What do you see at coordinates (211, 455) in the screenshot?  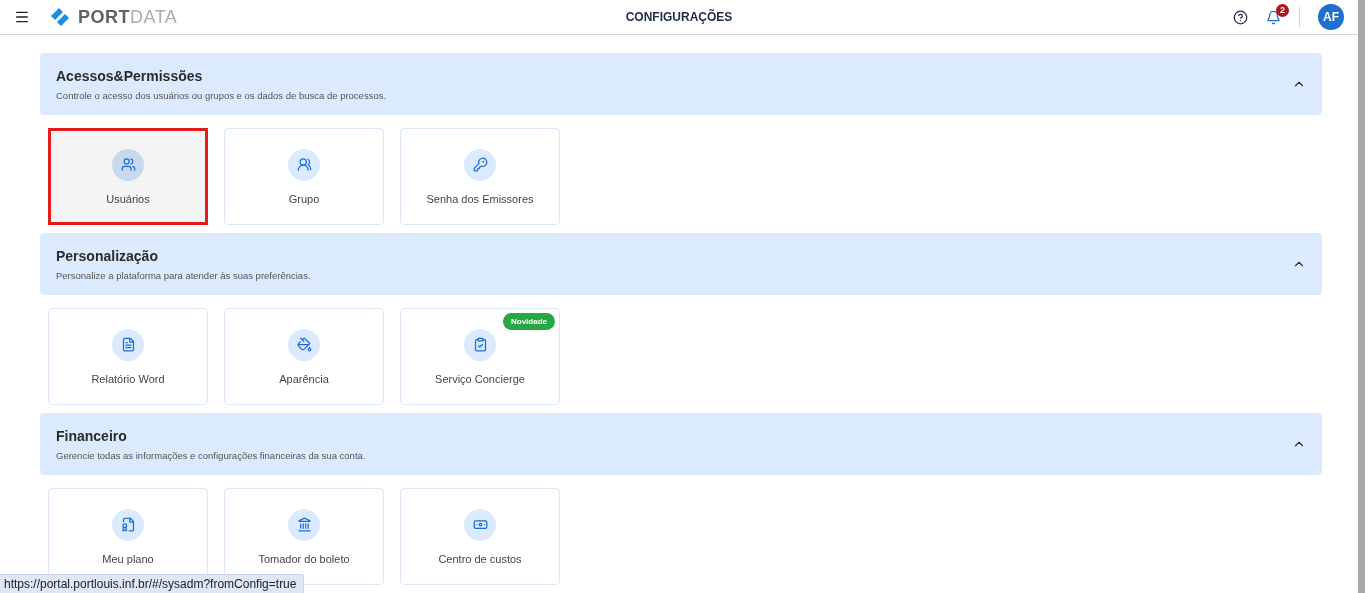 I see `section-description: Gerencie todas as informações e configurações financeiras da sua conta.` at bounding box center [211, 455].